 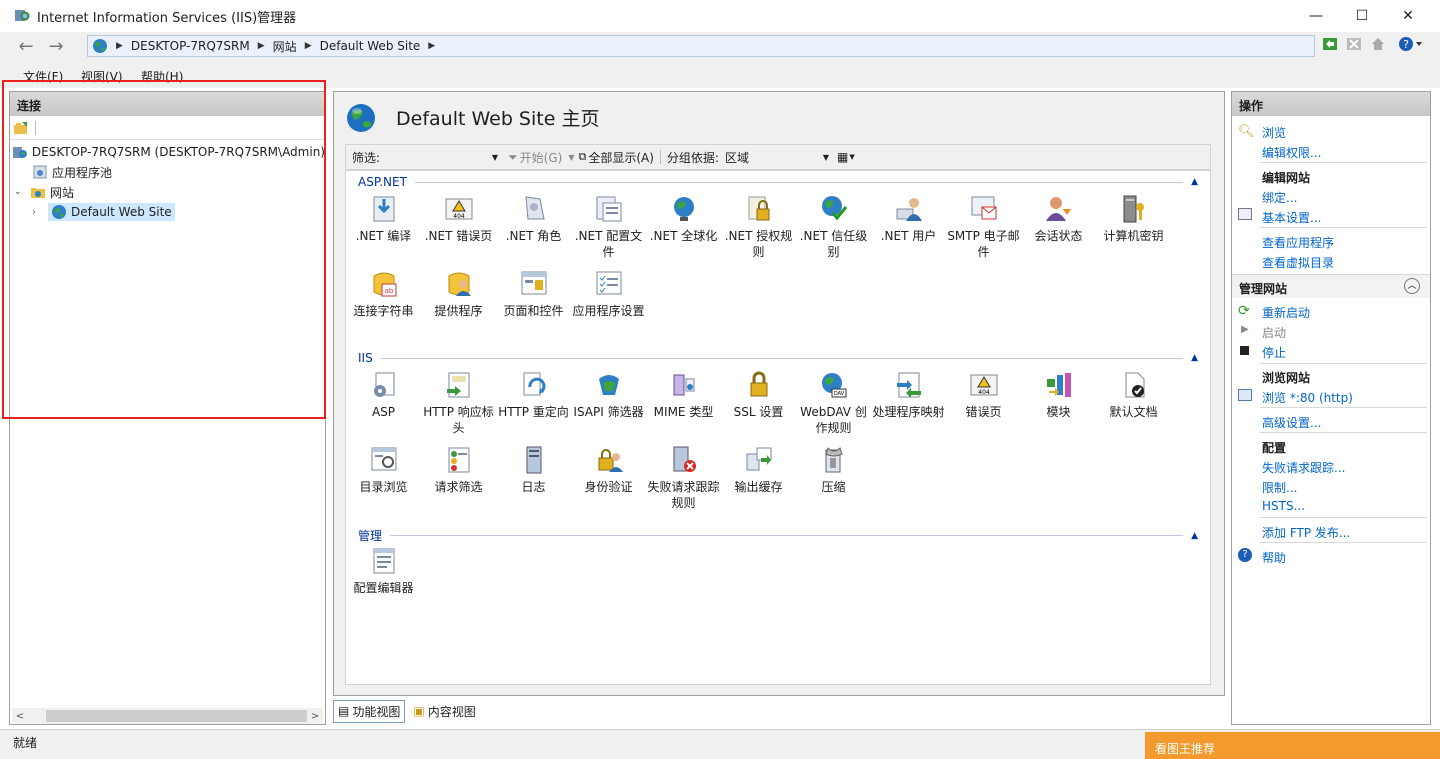 What do you see at coordinates (758, 226) in the screenshot?
I see `feature-item: .NET 授权规则` at bounding box center [758, 226].